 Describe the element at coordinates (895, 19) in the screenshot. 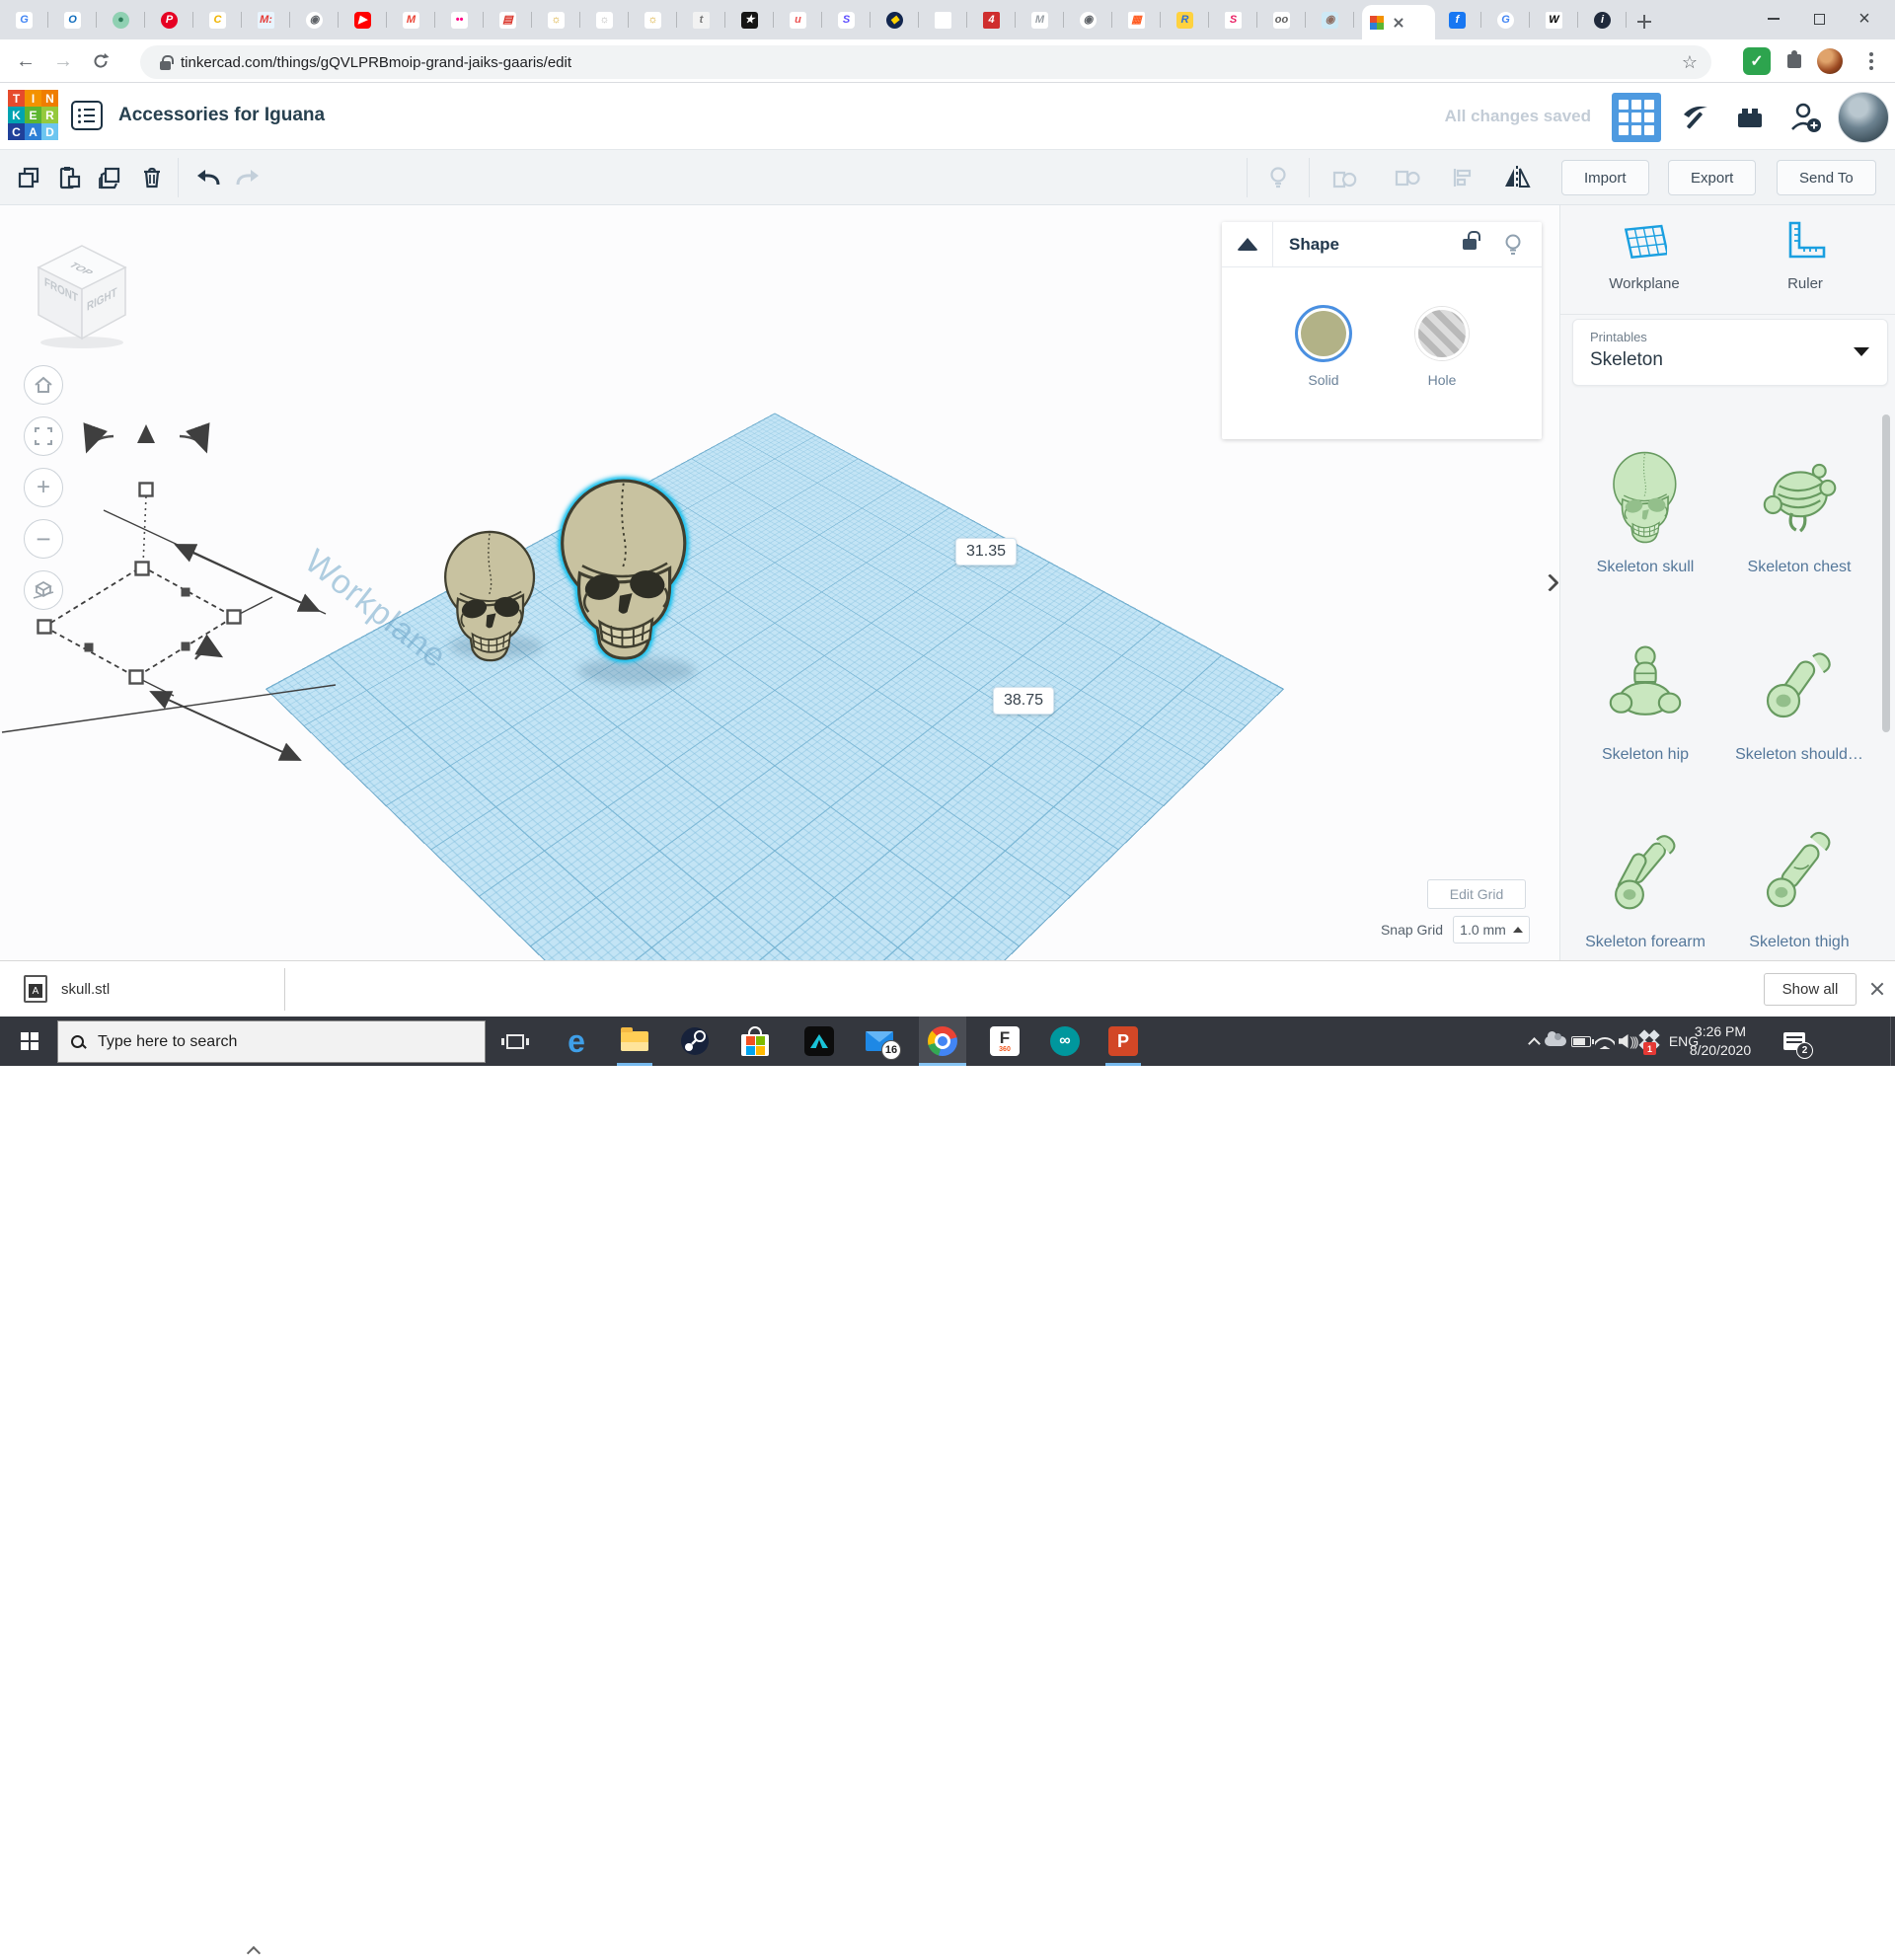

I see `pinned-tab: ◆` at that location.